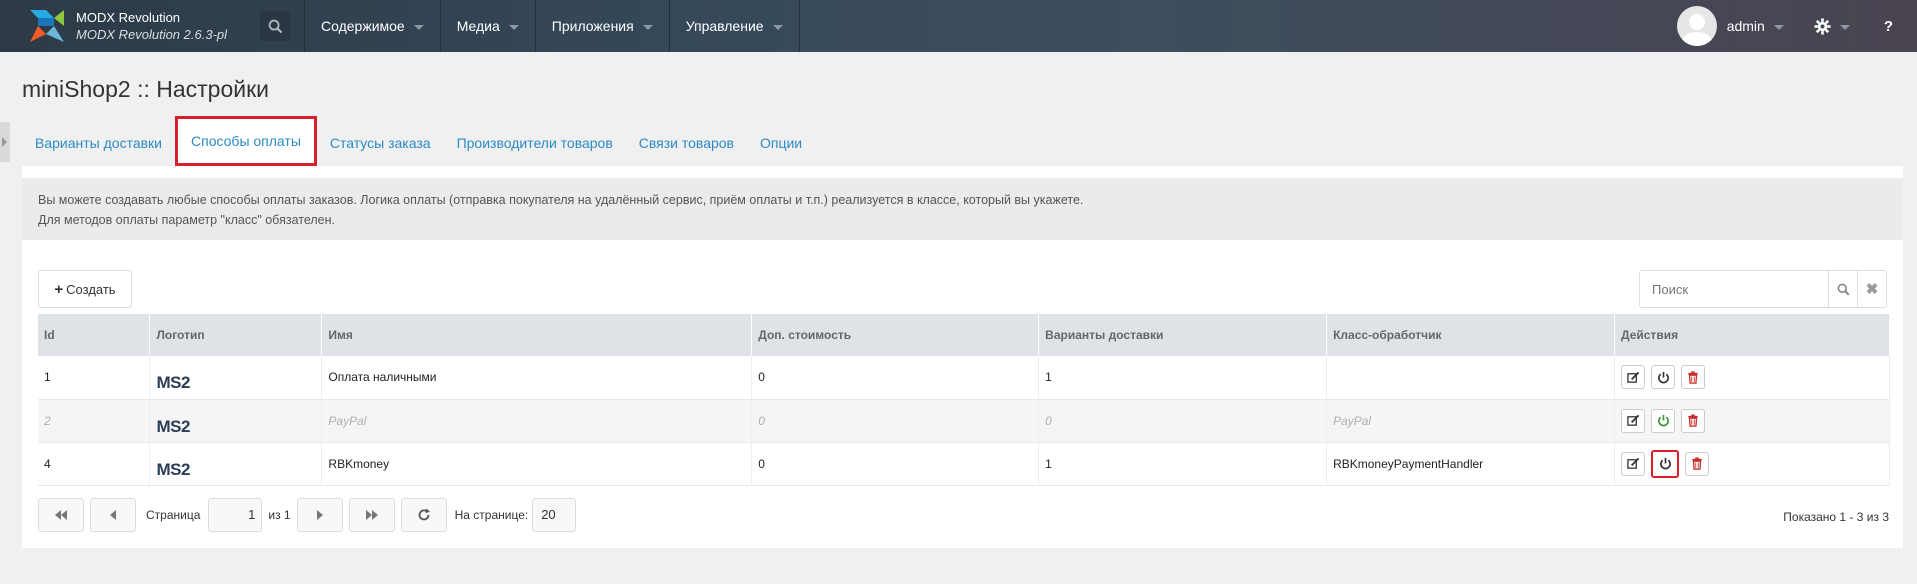 This screenshot has width=1917, height=584. I want to click on column-header: Логотип, so click(236, 335).